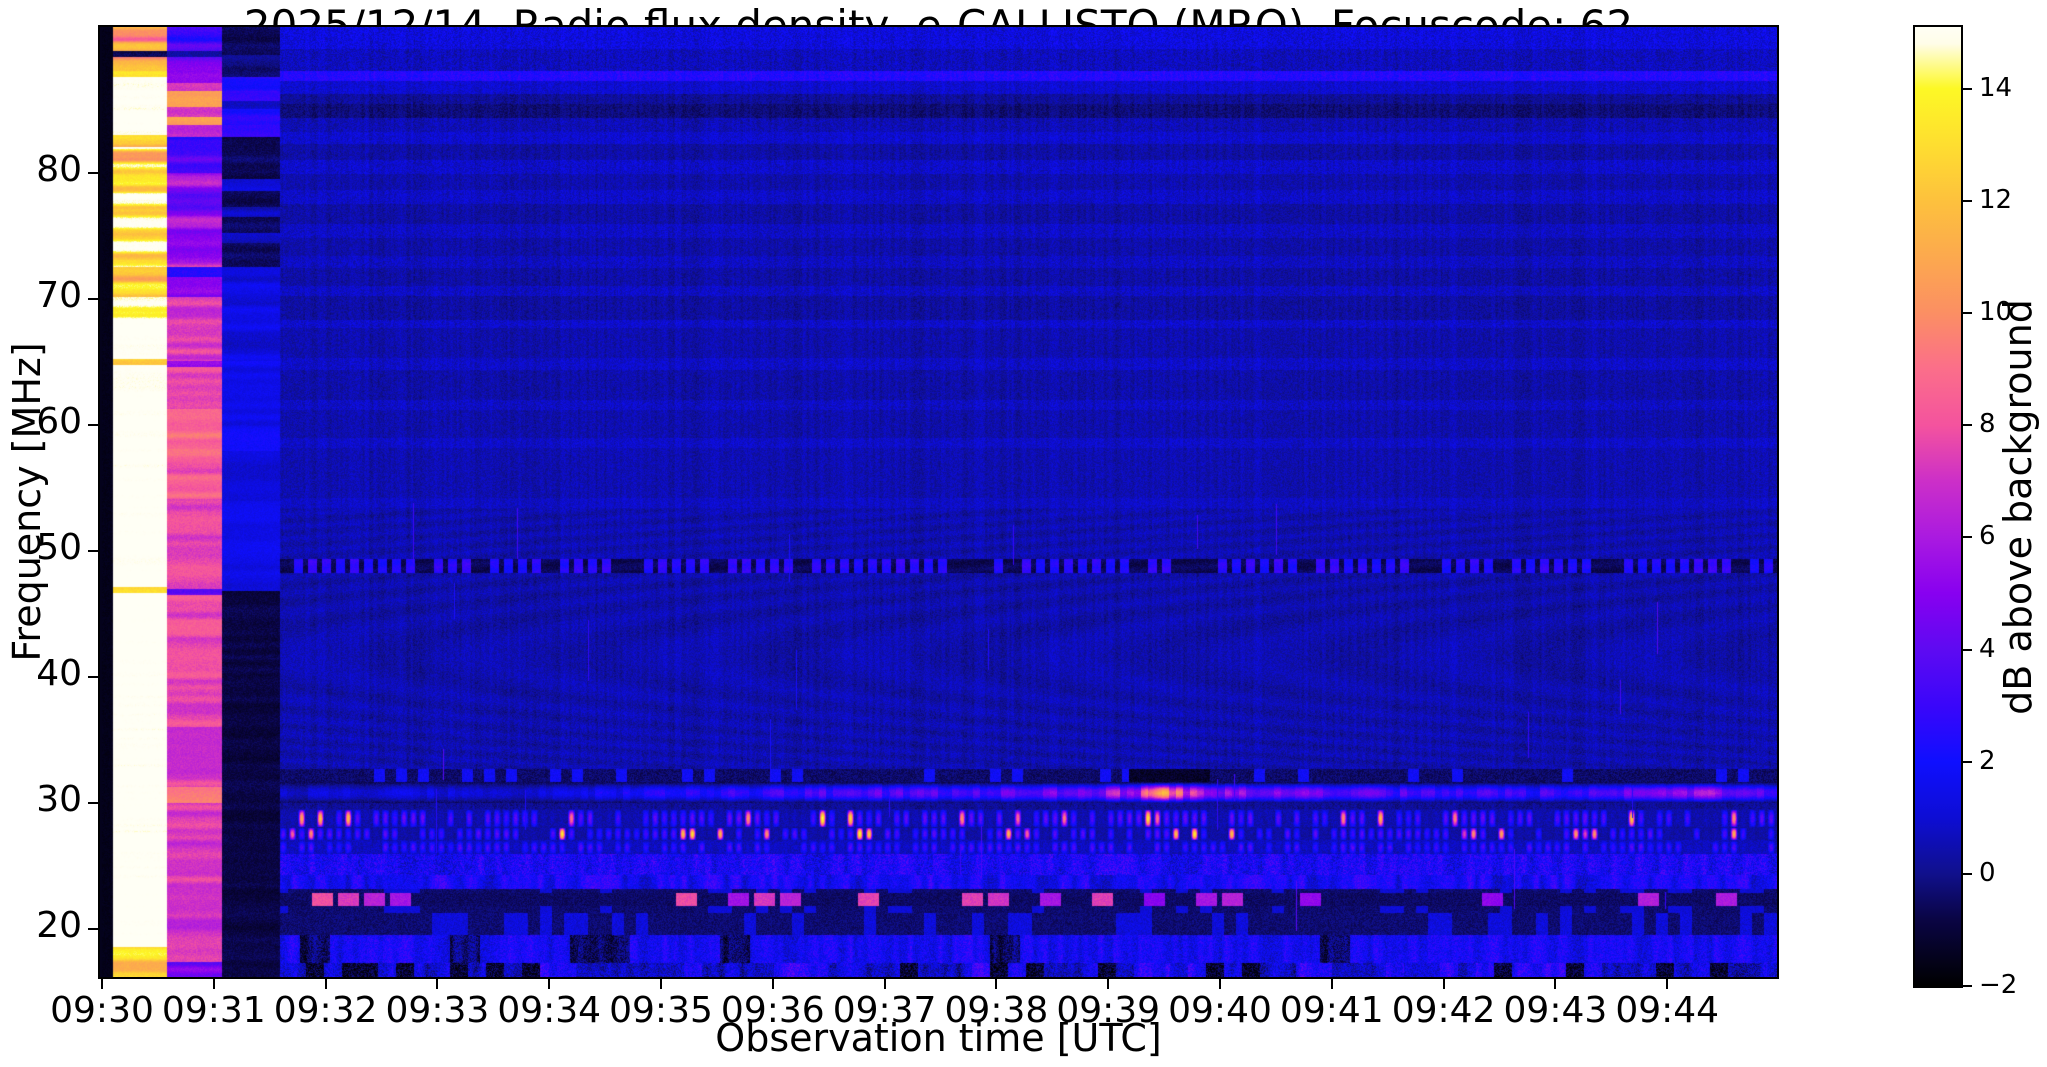 The image size is (2047, 1067). Describe the element at coordinates (59, 925) in the screenshot. I see `y-tick-label: 20` at that location.